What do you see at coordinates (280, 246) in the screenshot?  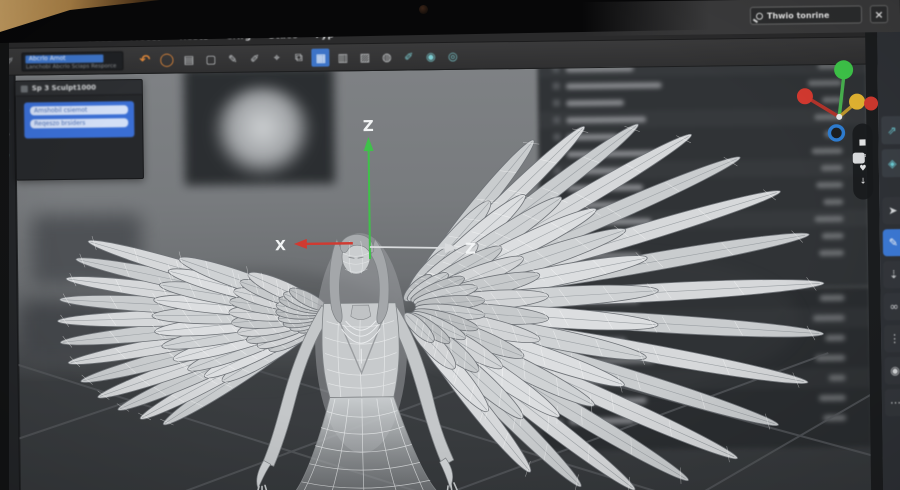 I see `axis-label-left: X` at bounding box center [280, 246].